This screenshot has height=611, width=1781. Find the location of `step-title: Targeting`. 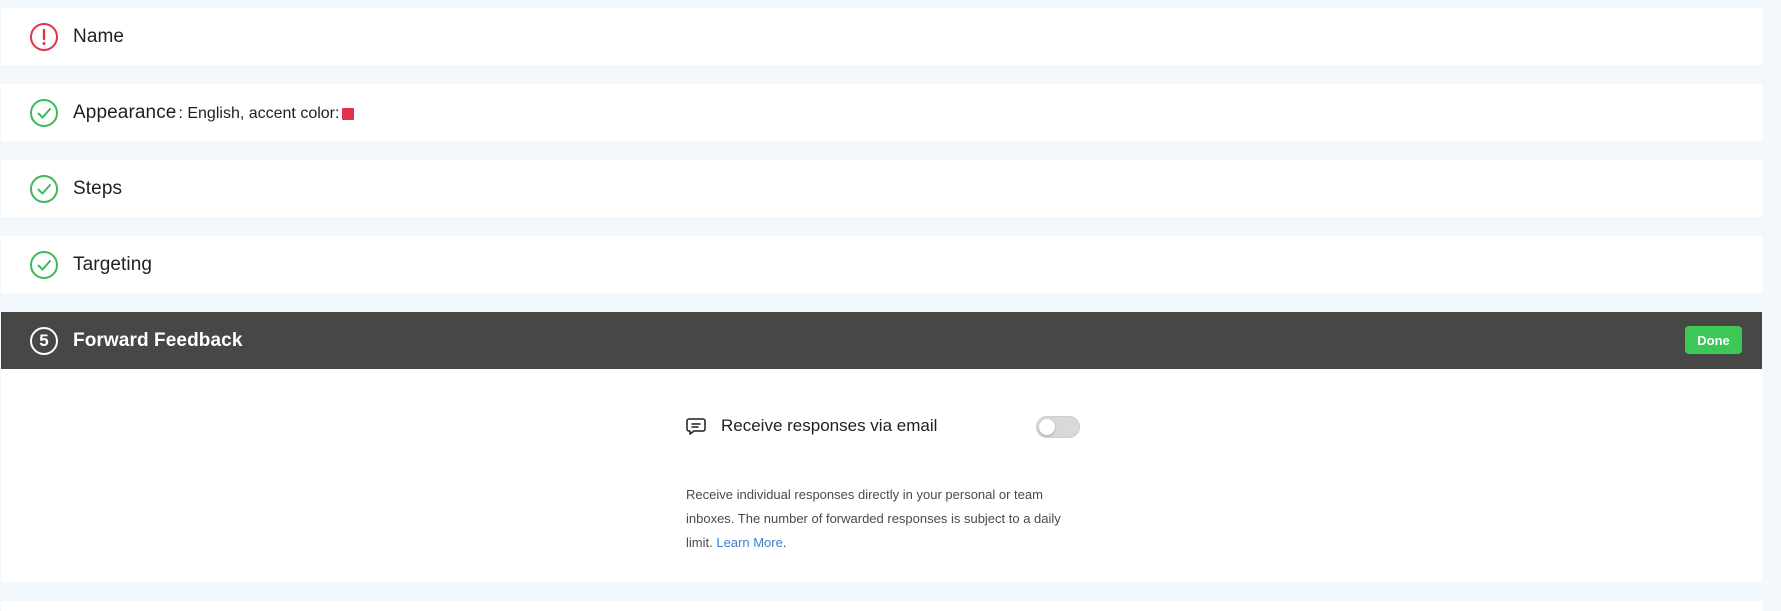

step-title: Targeting is located at coordinates (113, 264).